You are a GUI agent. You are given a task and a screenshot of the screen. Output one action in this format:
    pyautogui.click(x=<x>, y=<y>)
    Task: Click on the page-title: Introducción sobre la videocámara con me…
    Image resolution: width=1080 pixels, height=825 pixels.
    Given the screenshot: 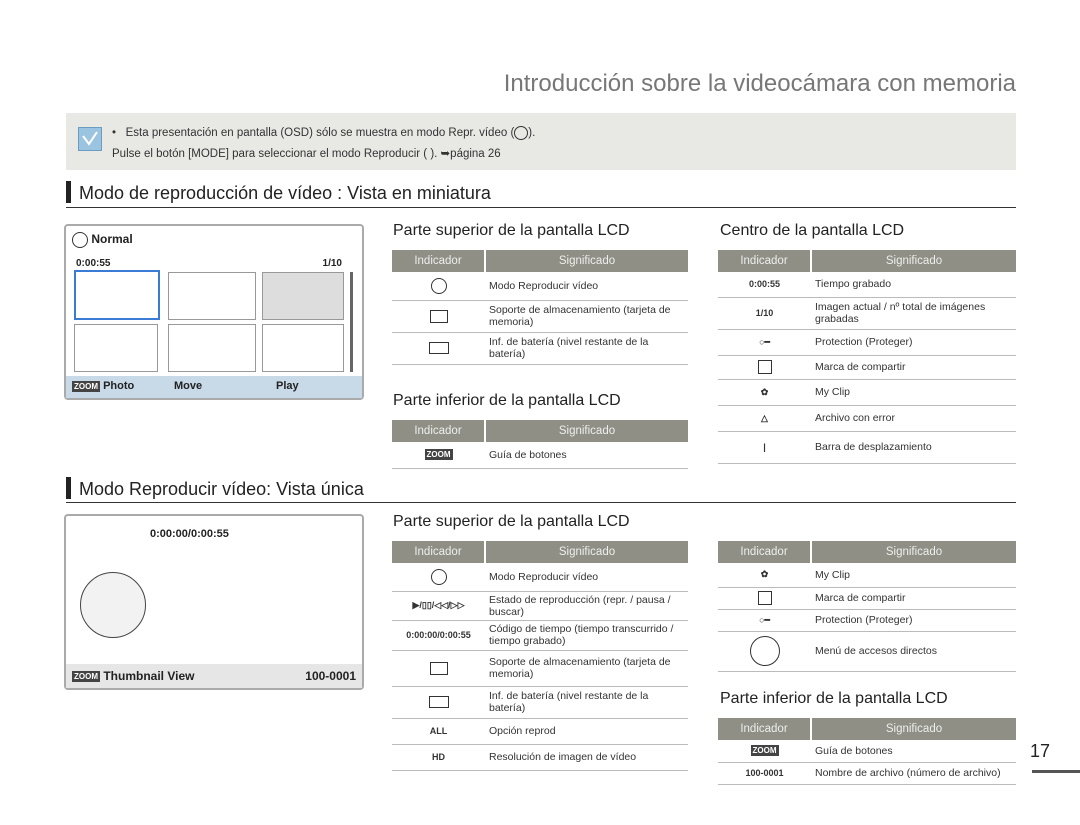 What is the action you would take?
    pyautogui.click(x=759, y=83)
    